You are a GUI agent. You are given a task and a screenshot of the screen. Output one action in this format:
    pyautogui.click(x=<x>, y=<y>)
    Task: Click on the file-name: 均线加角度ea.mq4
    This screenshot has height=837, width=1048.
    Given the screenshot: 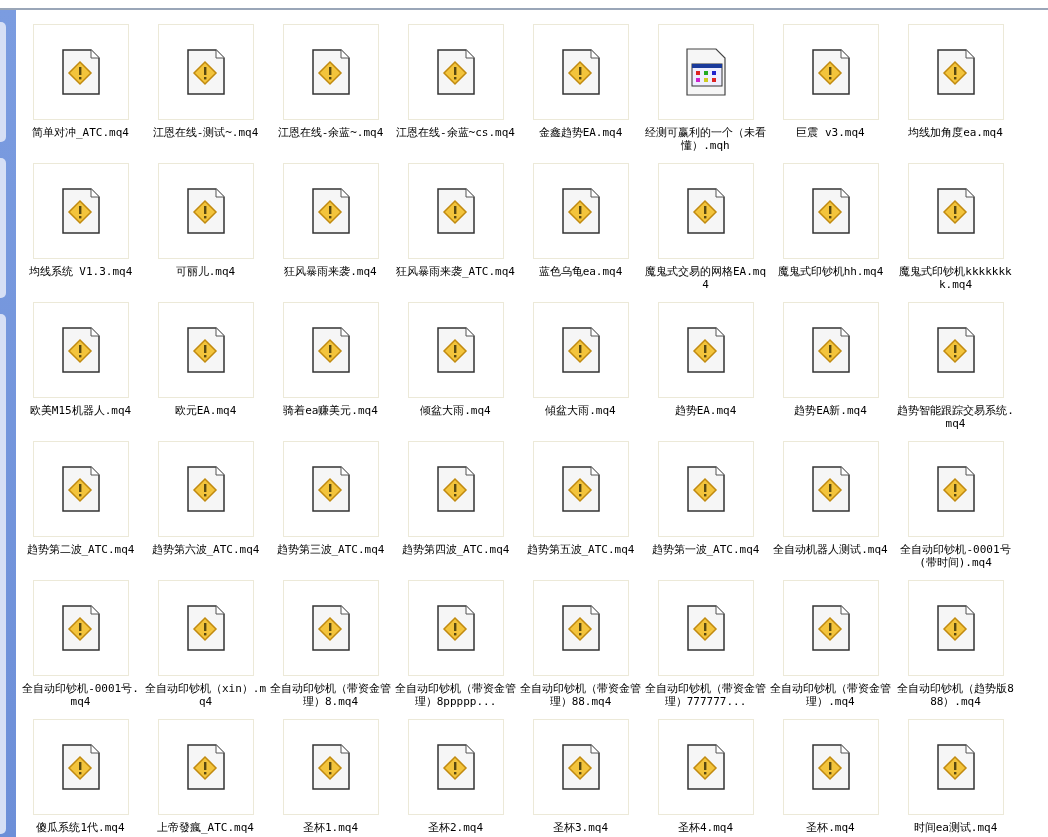 What is the action you would take?
    pyautogui.click(x=955, y=132)
    